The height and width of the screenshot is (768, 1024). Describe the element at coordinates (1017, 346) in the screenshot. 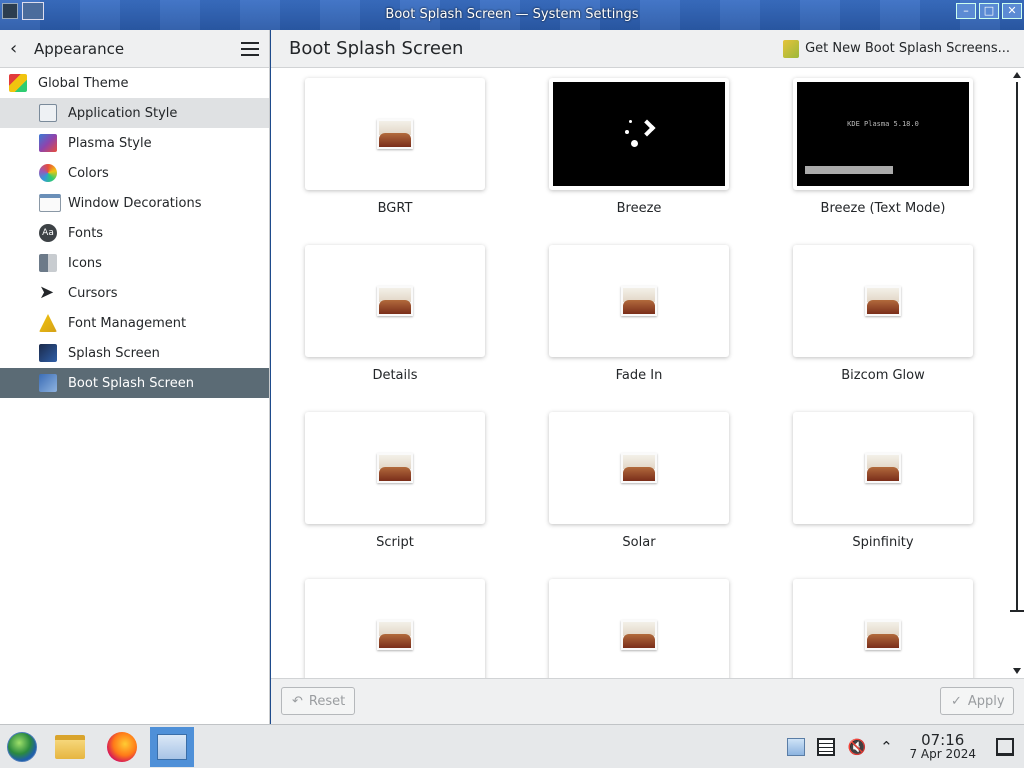

I see `scrollbar-handle` at that location.